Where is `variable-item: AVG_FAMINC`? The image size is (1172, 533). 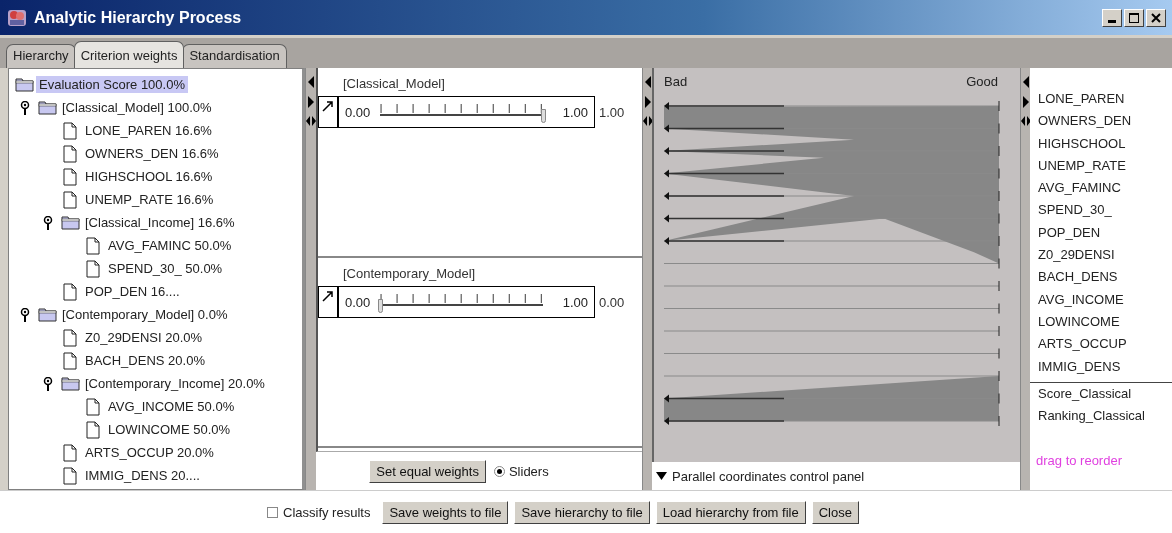
variable-item: AVG_FAMINC is located at coordinates (1105, 188).